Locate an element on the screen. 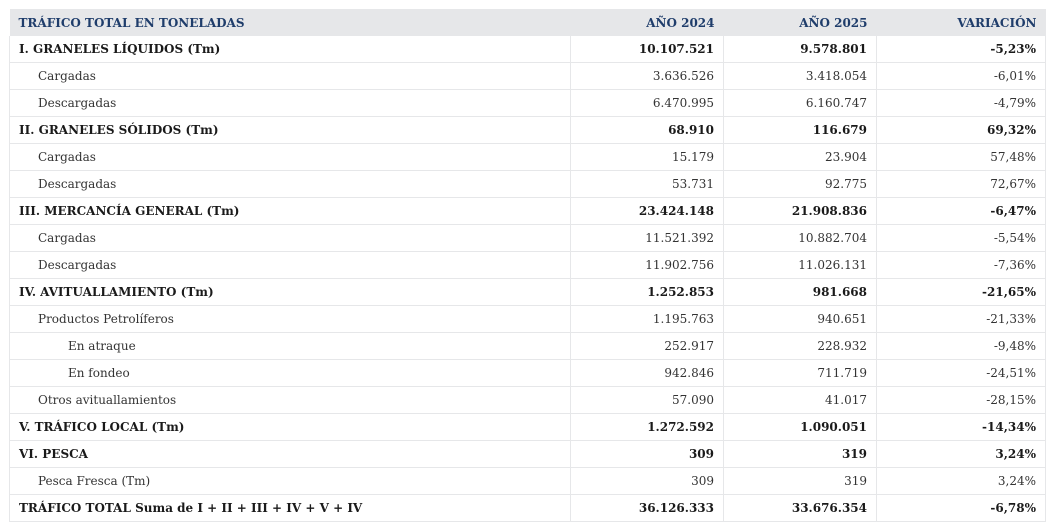 This screenshot has width=1054, height=532. header-variation: VARIACIÓN is located at coordinates (961, 22).